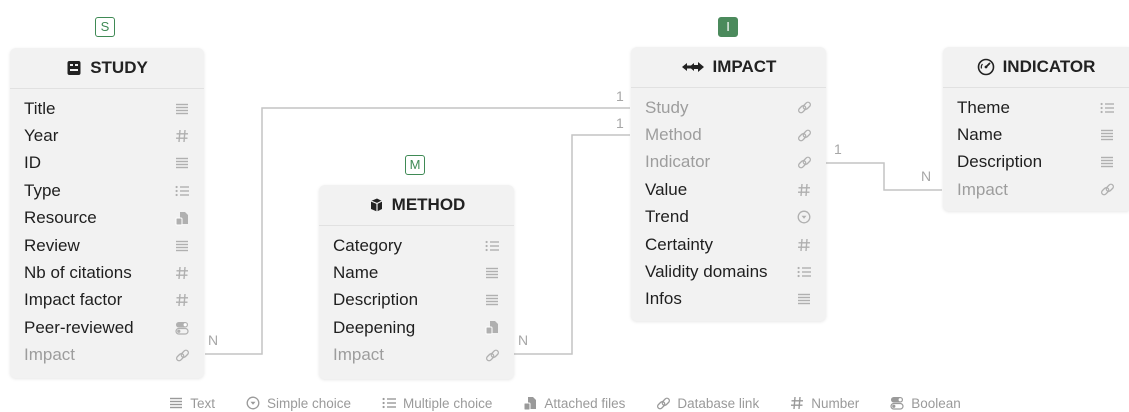  I want to click on method-field-row: Category, so click(416, 245).